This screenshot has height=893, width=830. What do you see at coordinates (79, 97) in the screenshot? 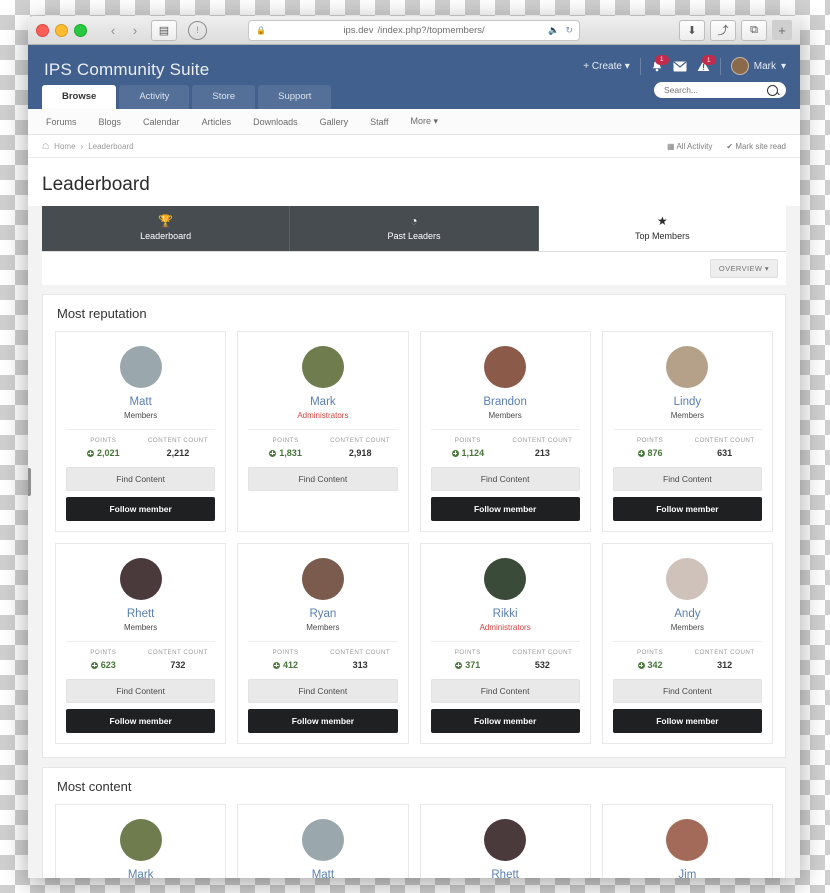
I see `primary-tab-browse: Browse` at bounding box center [79, 97].